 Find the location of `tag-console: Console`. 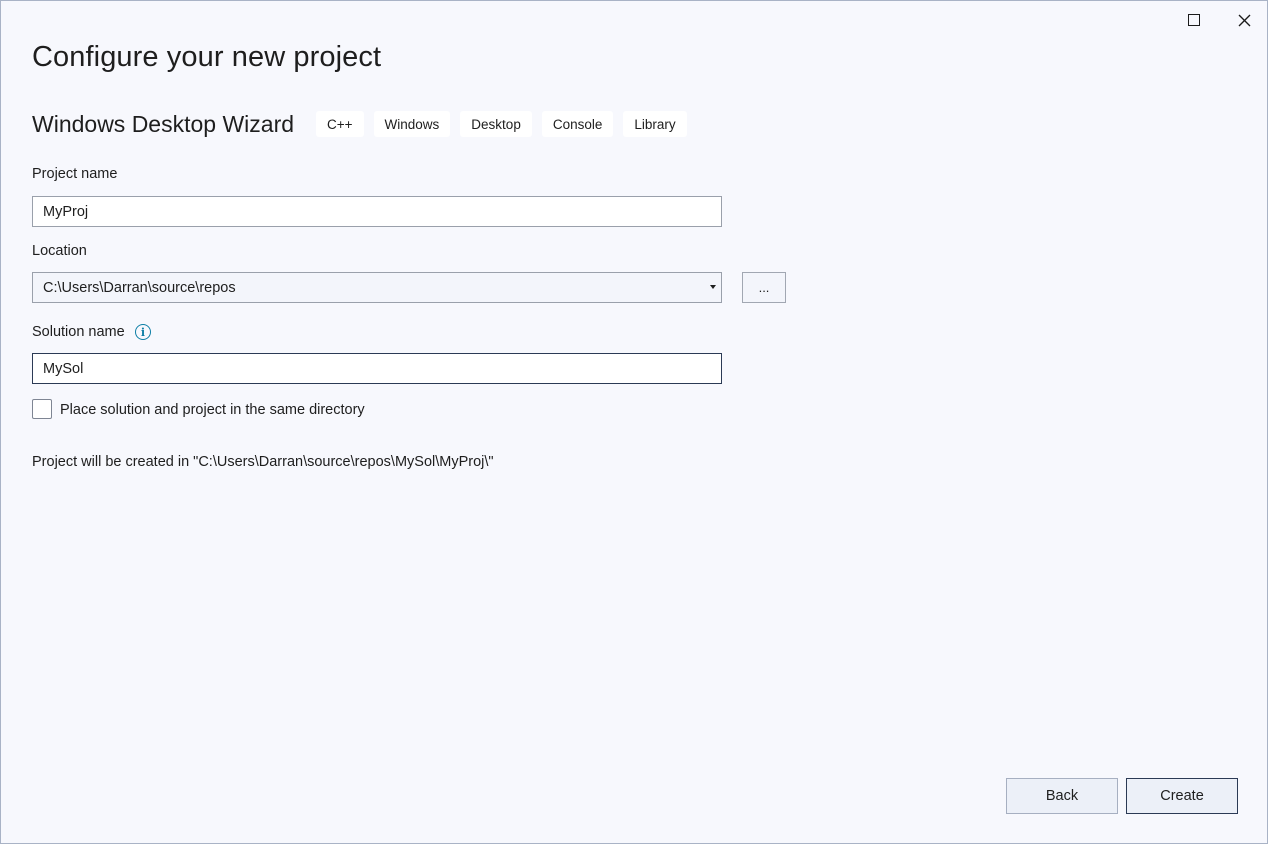

tag-console: Console is located at coordinates (577, 124).